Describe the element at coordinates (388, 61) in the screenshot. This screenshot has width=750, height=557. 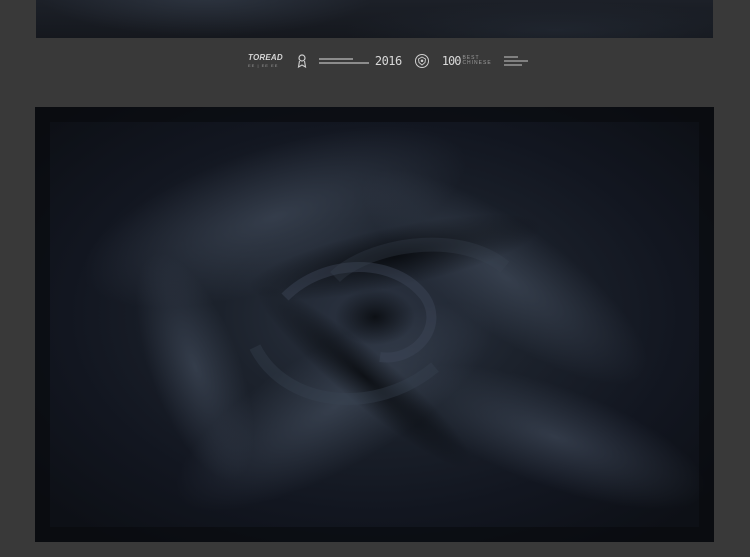
I see `year-label: 2016` at that location.